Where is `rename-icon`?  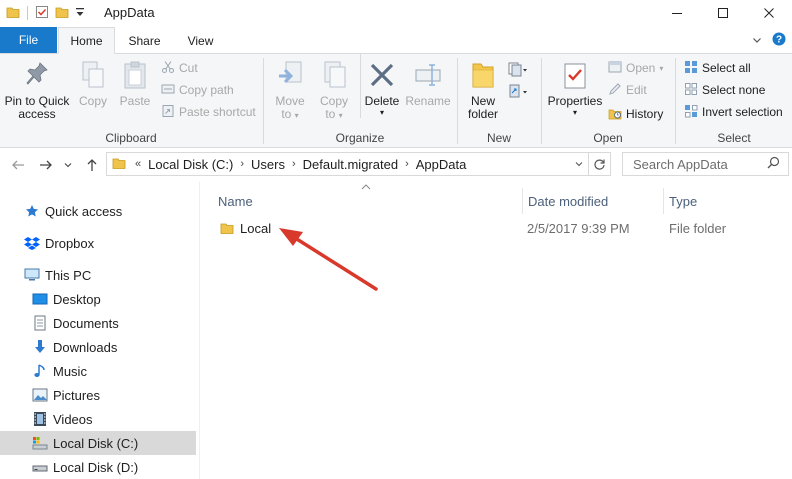 rename-icon is located at coordinates (428, 75).